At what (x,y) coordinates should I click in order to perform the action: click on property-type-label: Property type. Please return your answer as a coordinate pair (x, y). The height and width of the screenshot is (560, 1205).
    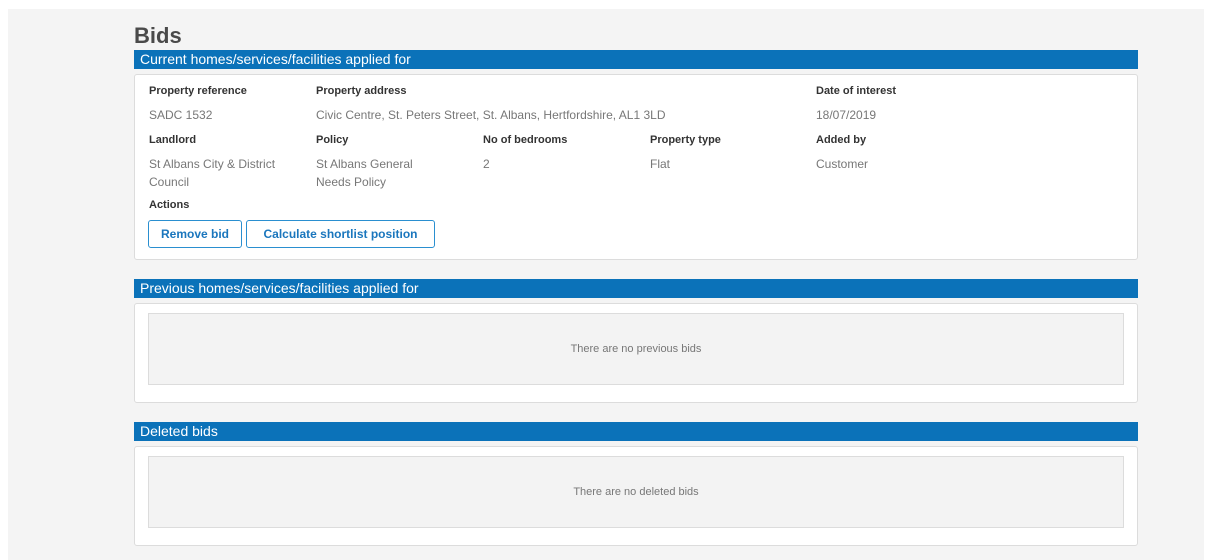
    Looking at the image, I should click on (685, 140).